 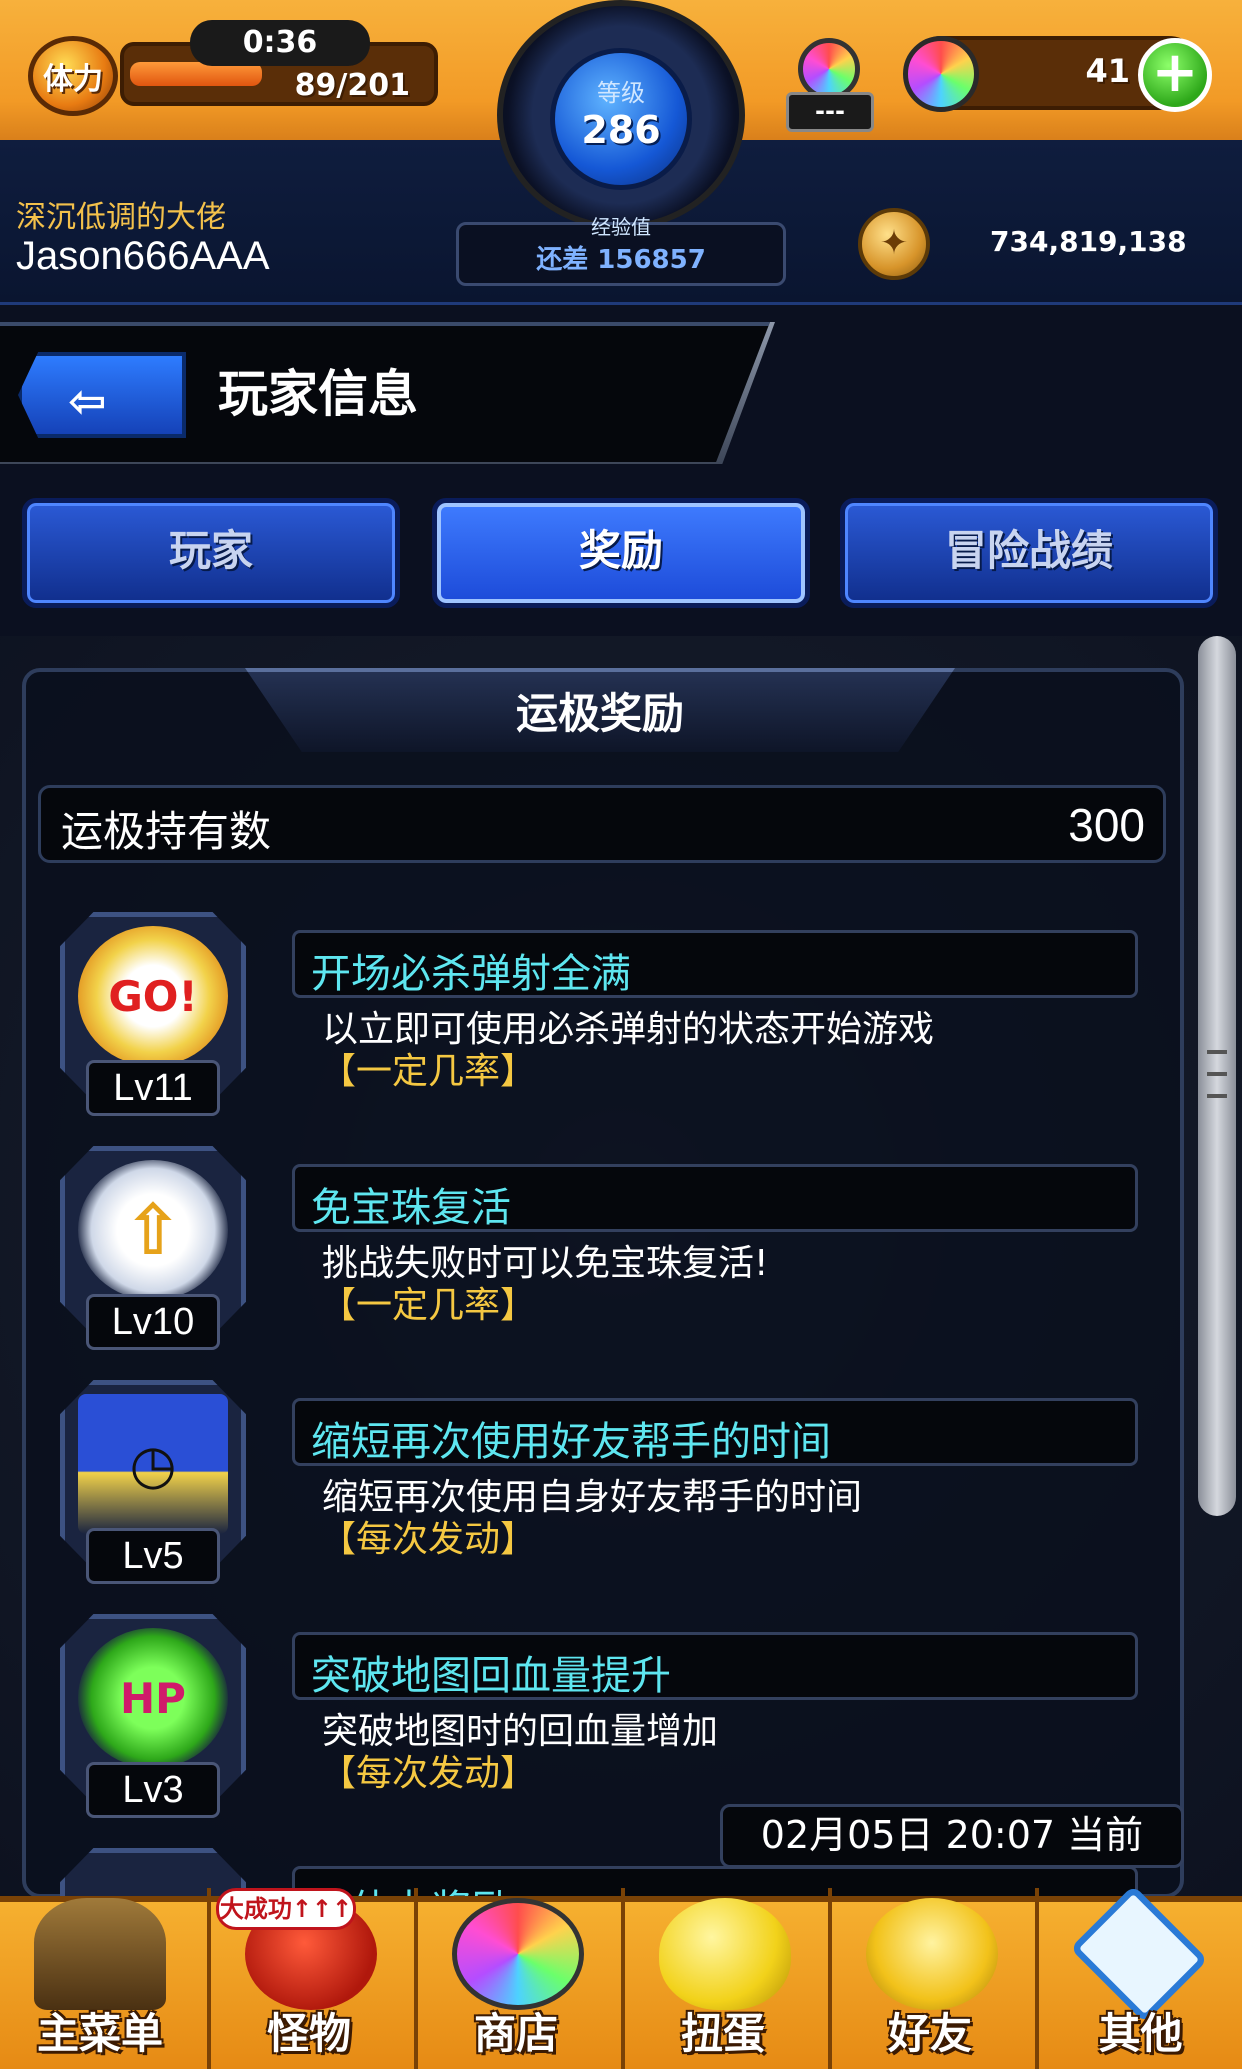 What do you see at coordinates (1217, 1074) in the screenshot?
I see `scrollbar-grip-icon` at bounding box center [1217, 1074].